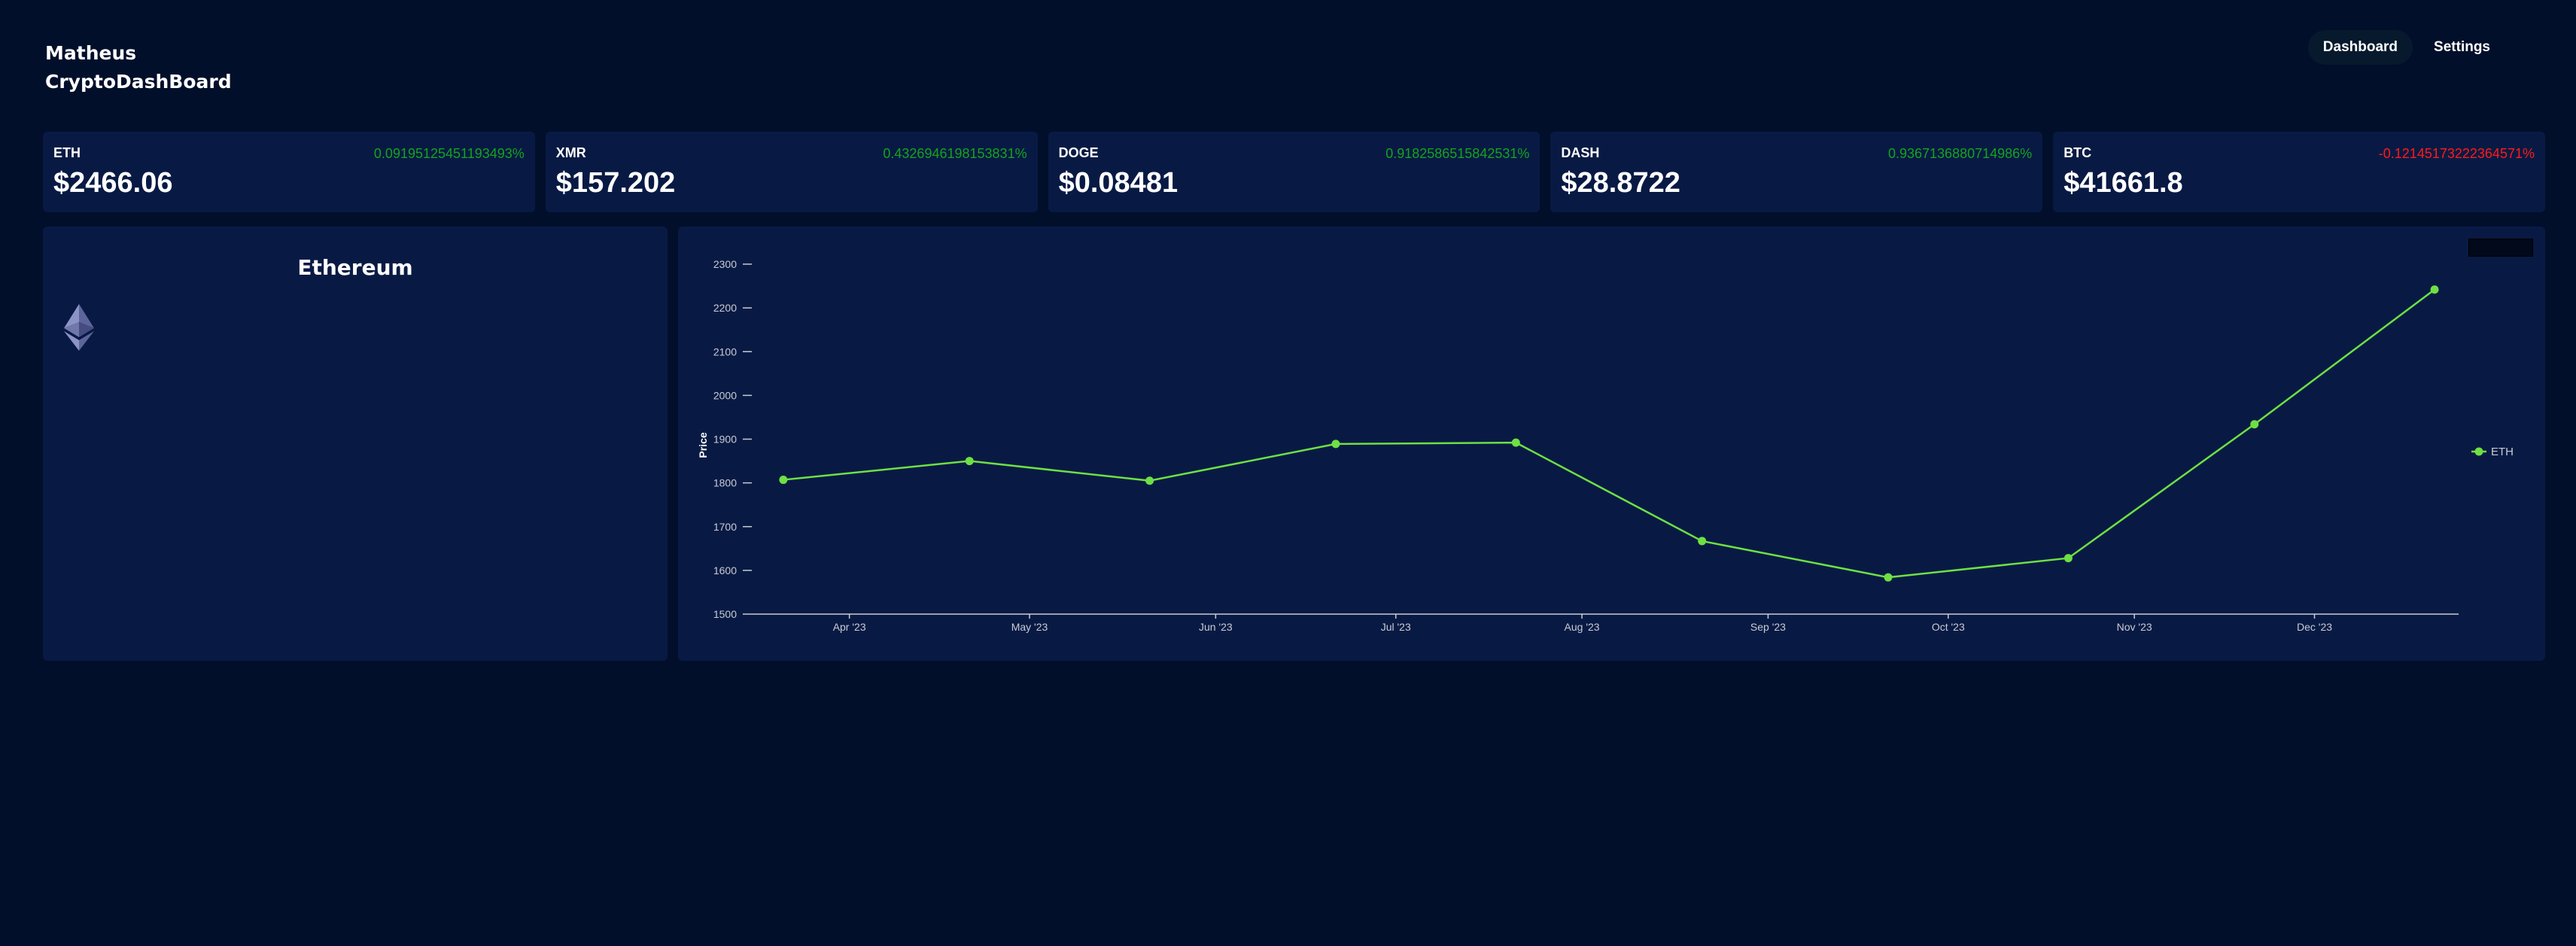 Image resolution: width=2576 pixels, height=946 pixels. Describe the element at coordinates (615, 183) in the screenshot. I see `ticker-price: $157.202` at that location.